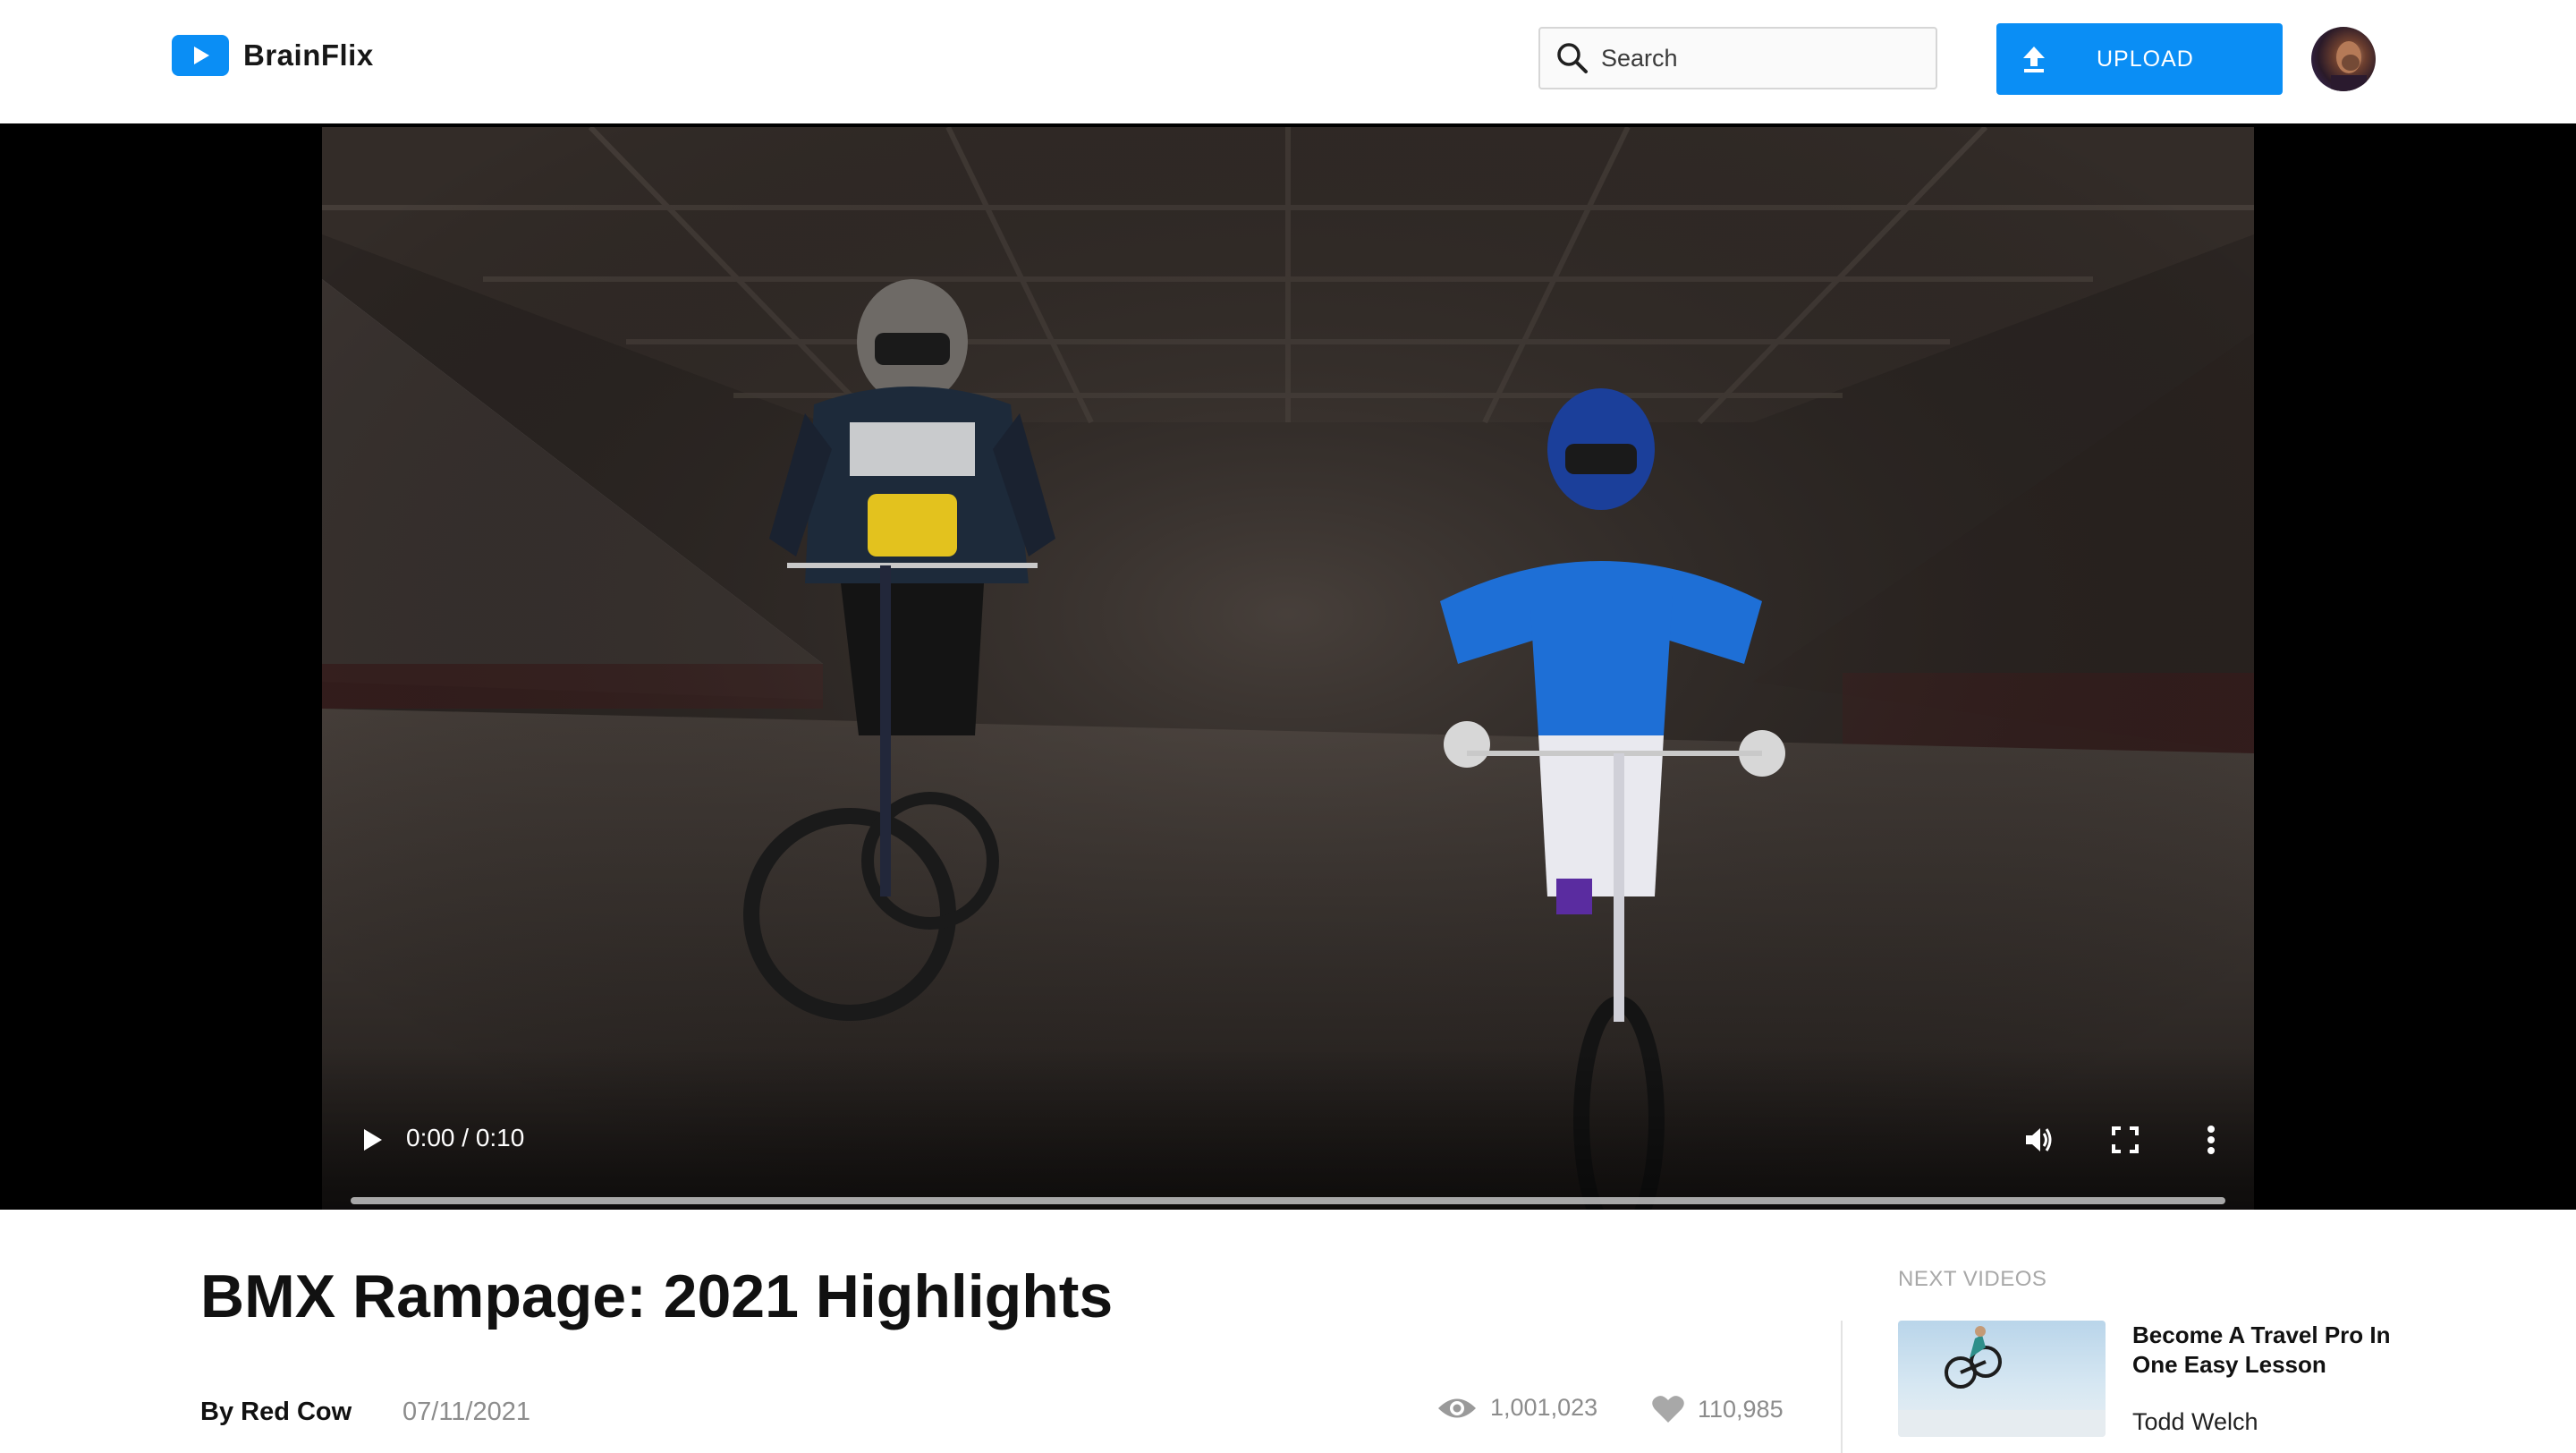  Describe the element at coordinates (1741, 1409) in the screenshot. I see `likes-count: 110,985` at that location.